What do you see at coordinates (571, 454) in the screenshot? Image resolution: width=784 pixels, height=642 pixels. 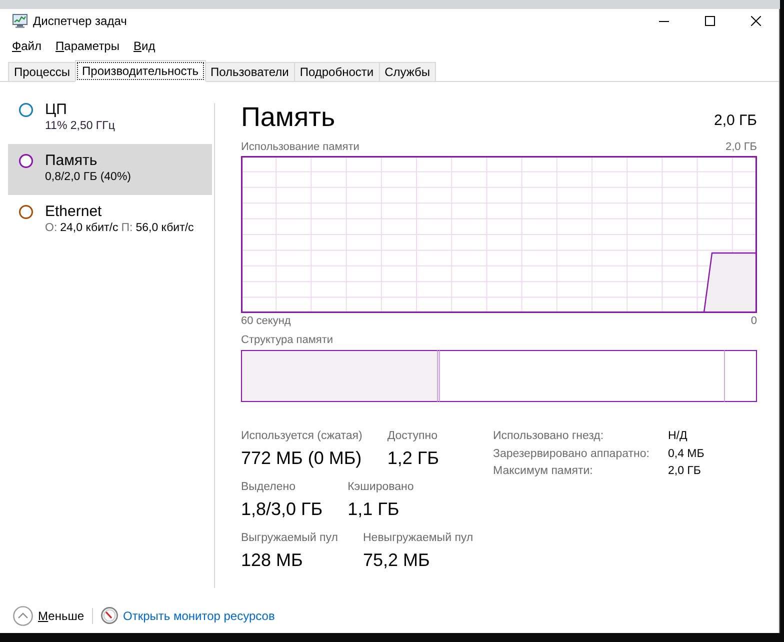 I see `property-label: Зарезервировано аппаратно:` at bounding box center [571, 454].